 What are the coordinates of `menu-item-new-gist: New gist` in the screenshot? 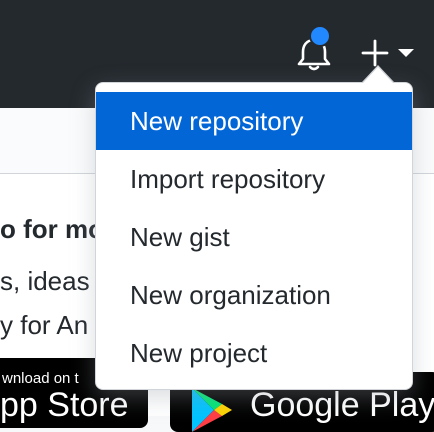 It's located at (254, 237).